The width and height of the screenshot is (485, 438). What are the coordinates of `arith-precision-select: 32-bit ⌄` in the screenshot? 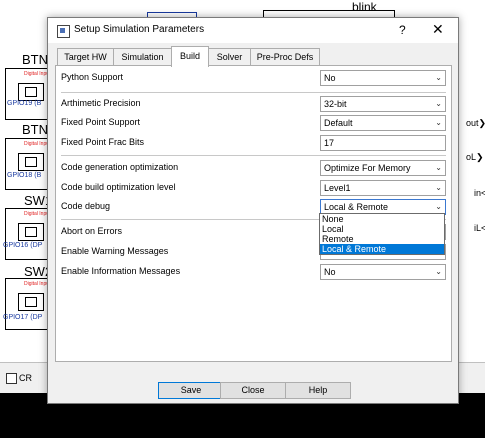 It's located at (383, 104).